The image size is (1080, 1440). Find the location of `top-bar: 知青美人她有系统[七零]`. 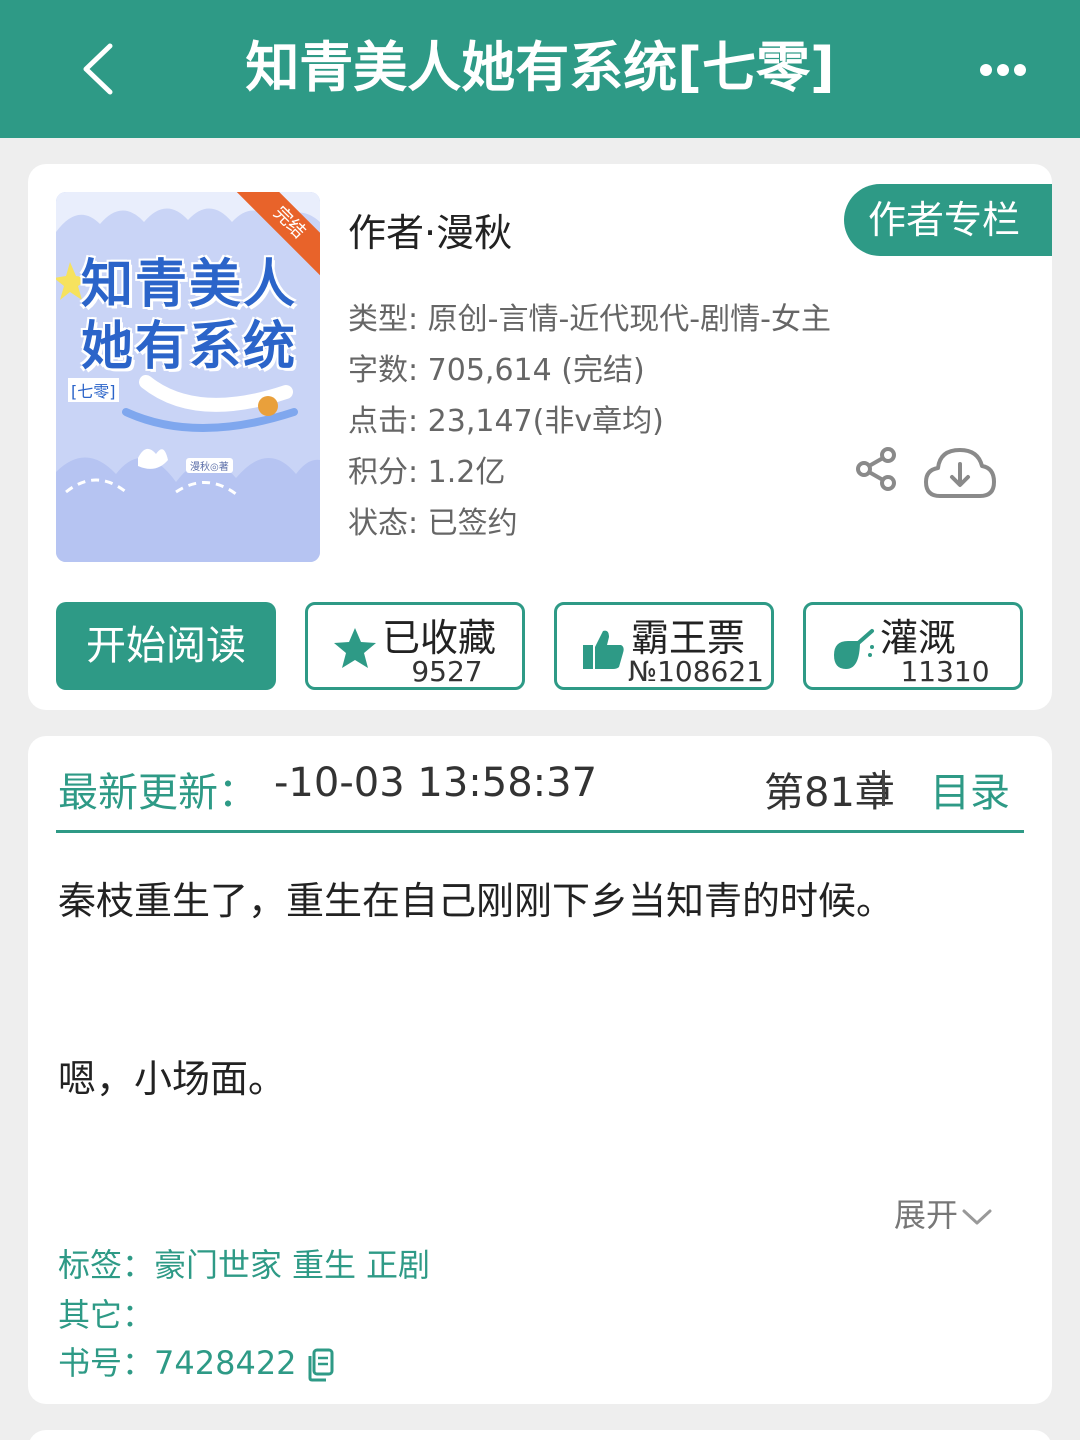

top-bar: 知青美人她有系统[七零] is located at coordinates (540, 69).